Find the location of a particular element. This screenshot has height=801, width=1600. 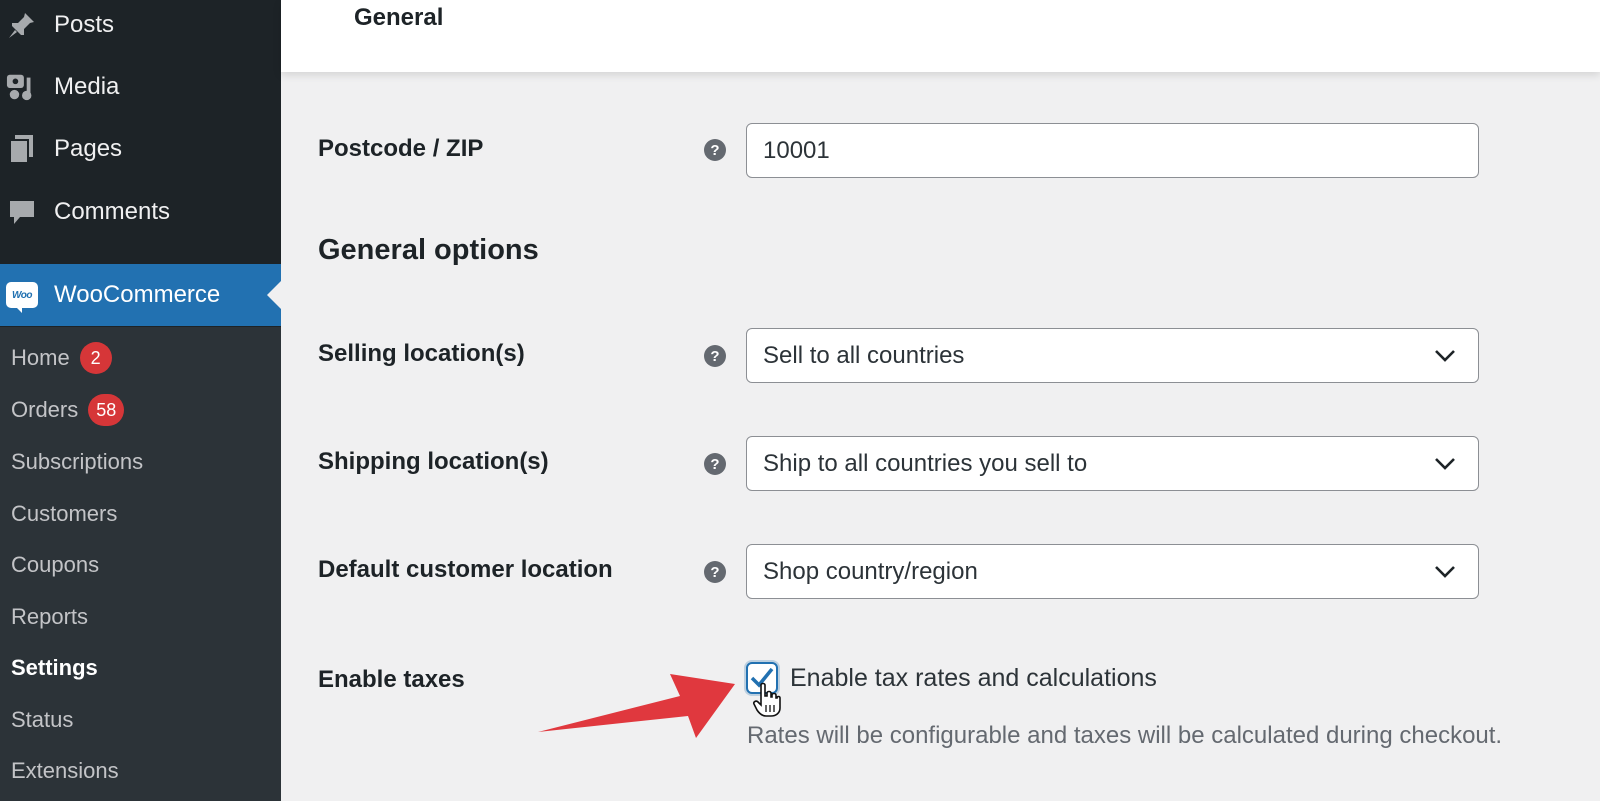

woocommerce-logo: Woo is located at coordinates (22, 297).